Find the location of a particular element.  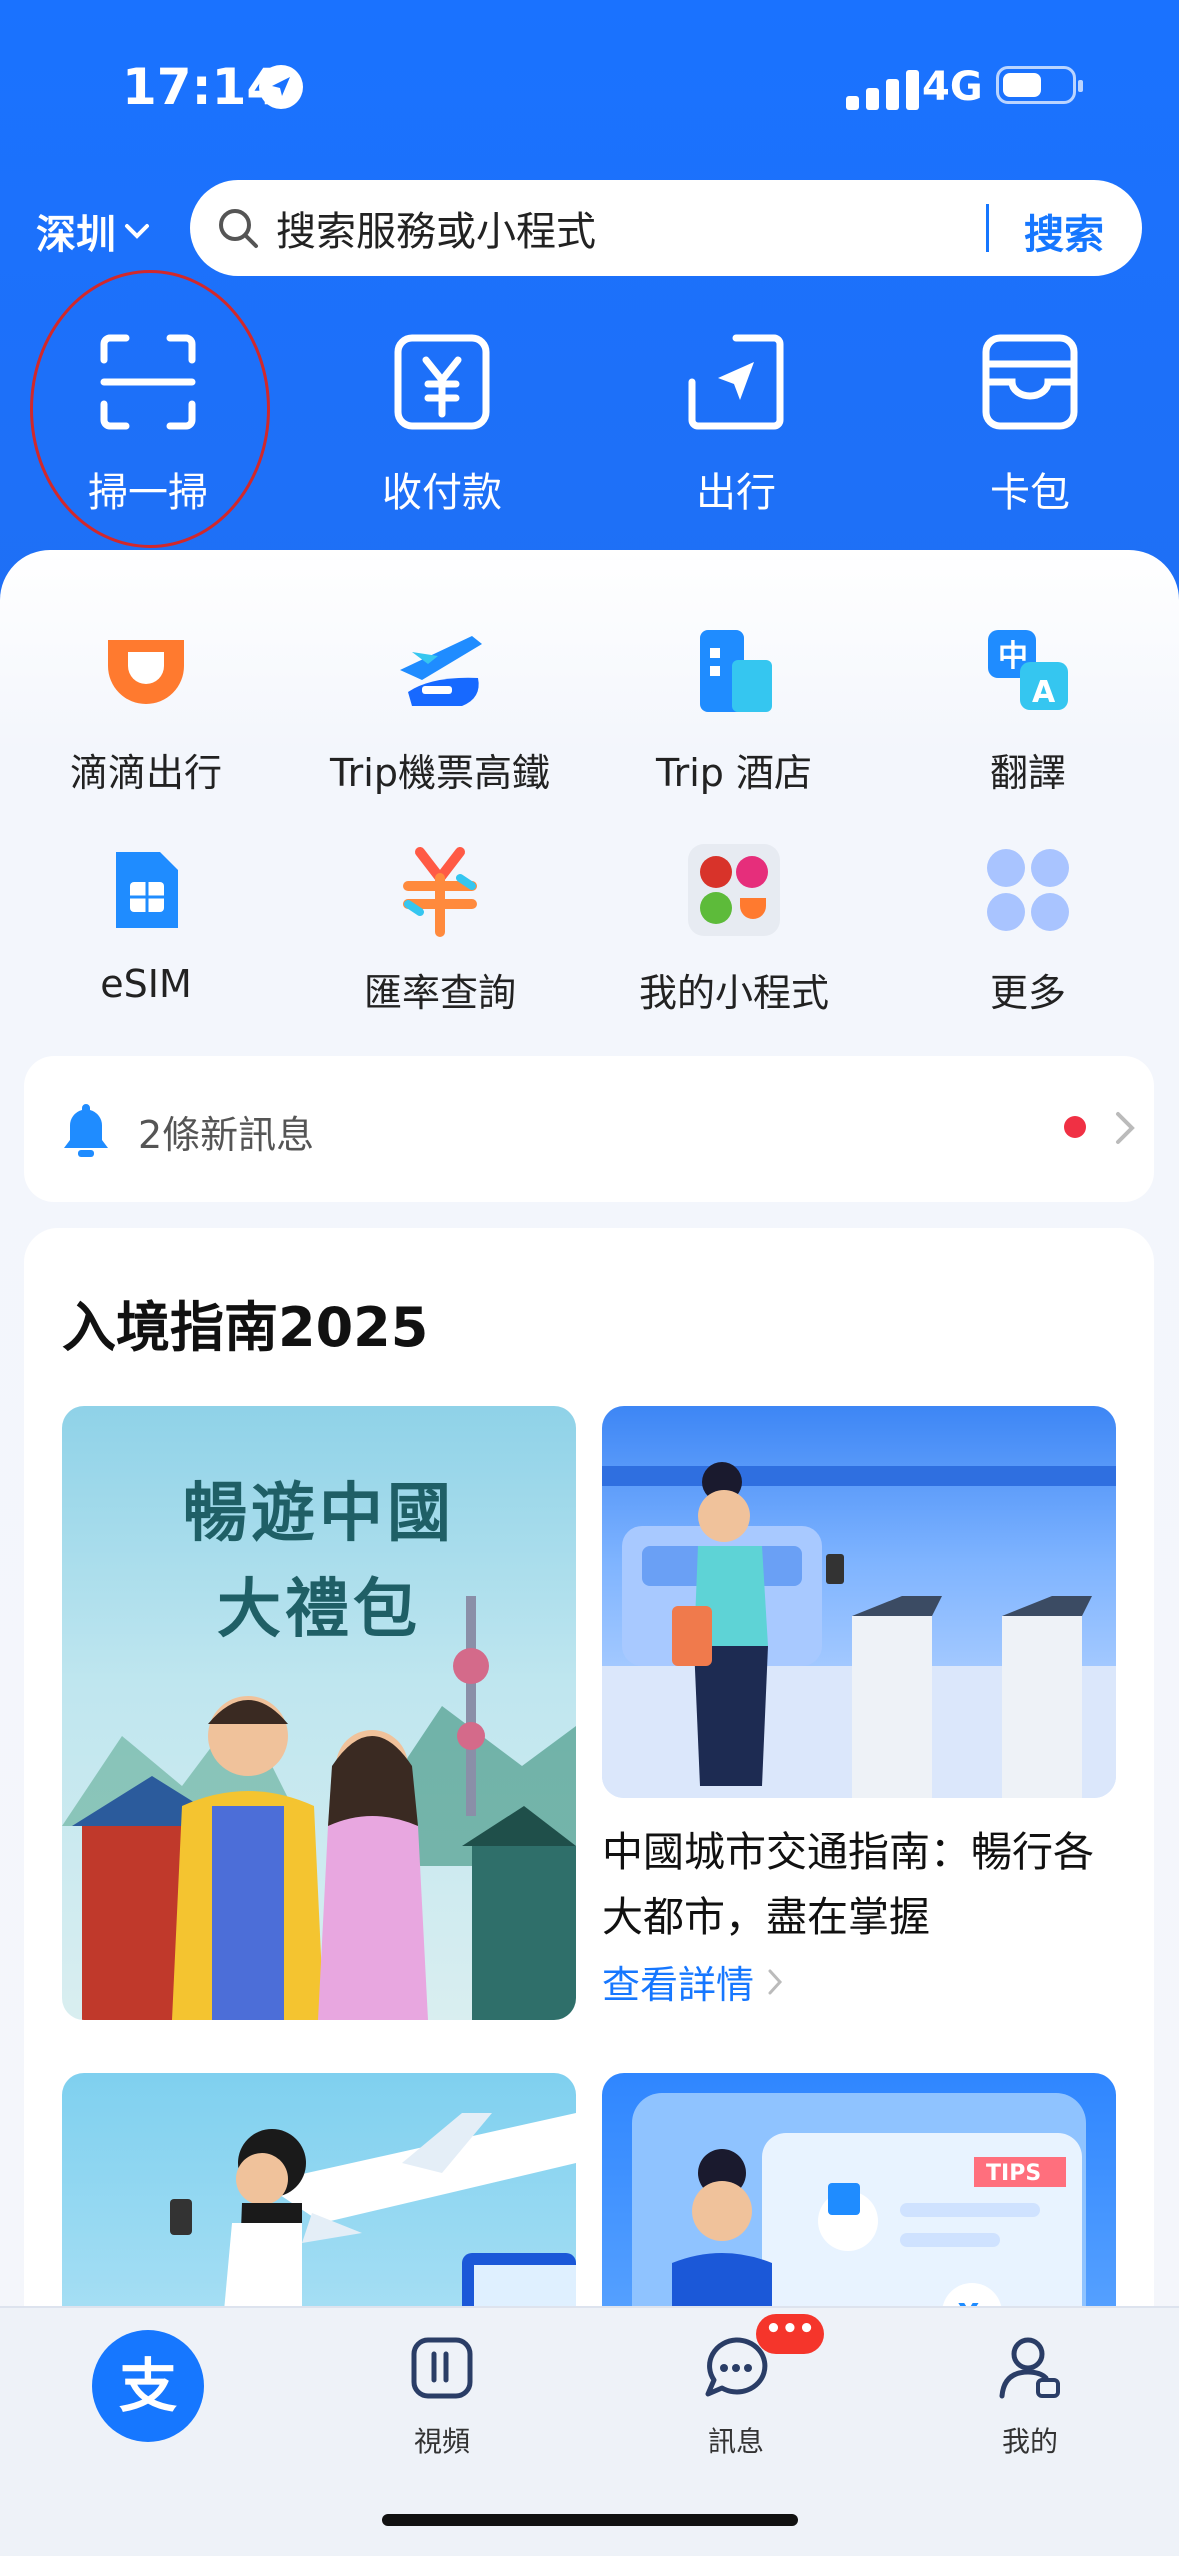

cellular-signal-icon is located at coordinates (886, 88).